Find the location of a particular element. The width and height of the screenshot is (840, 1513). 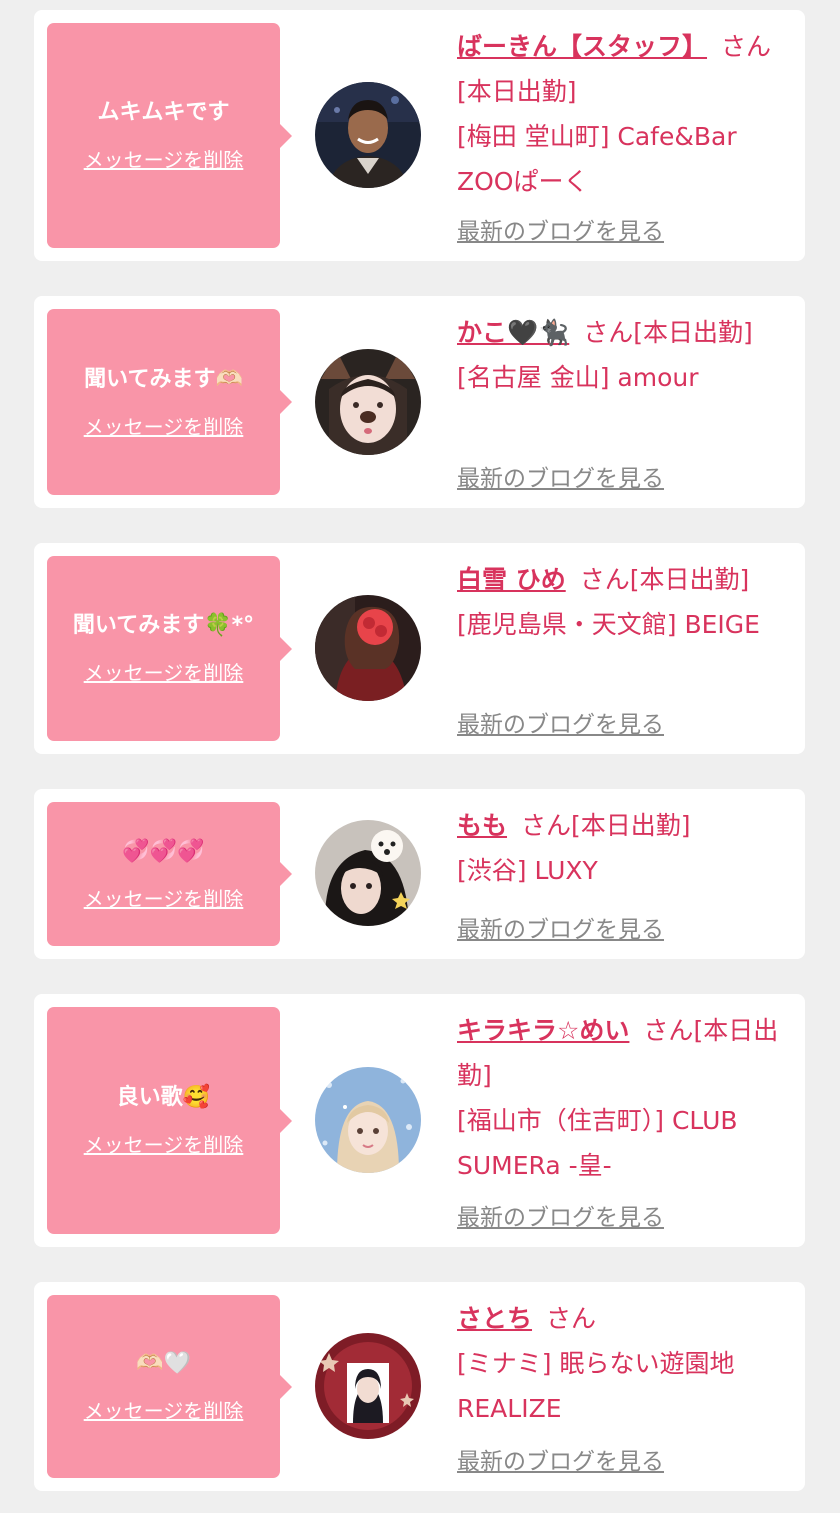

message-bubble: 良い歌🥰 メッセージを削除 is located at coordinates (169, 1120).